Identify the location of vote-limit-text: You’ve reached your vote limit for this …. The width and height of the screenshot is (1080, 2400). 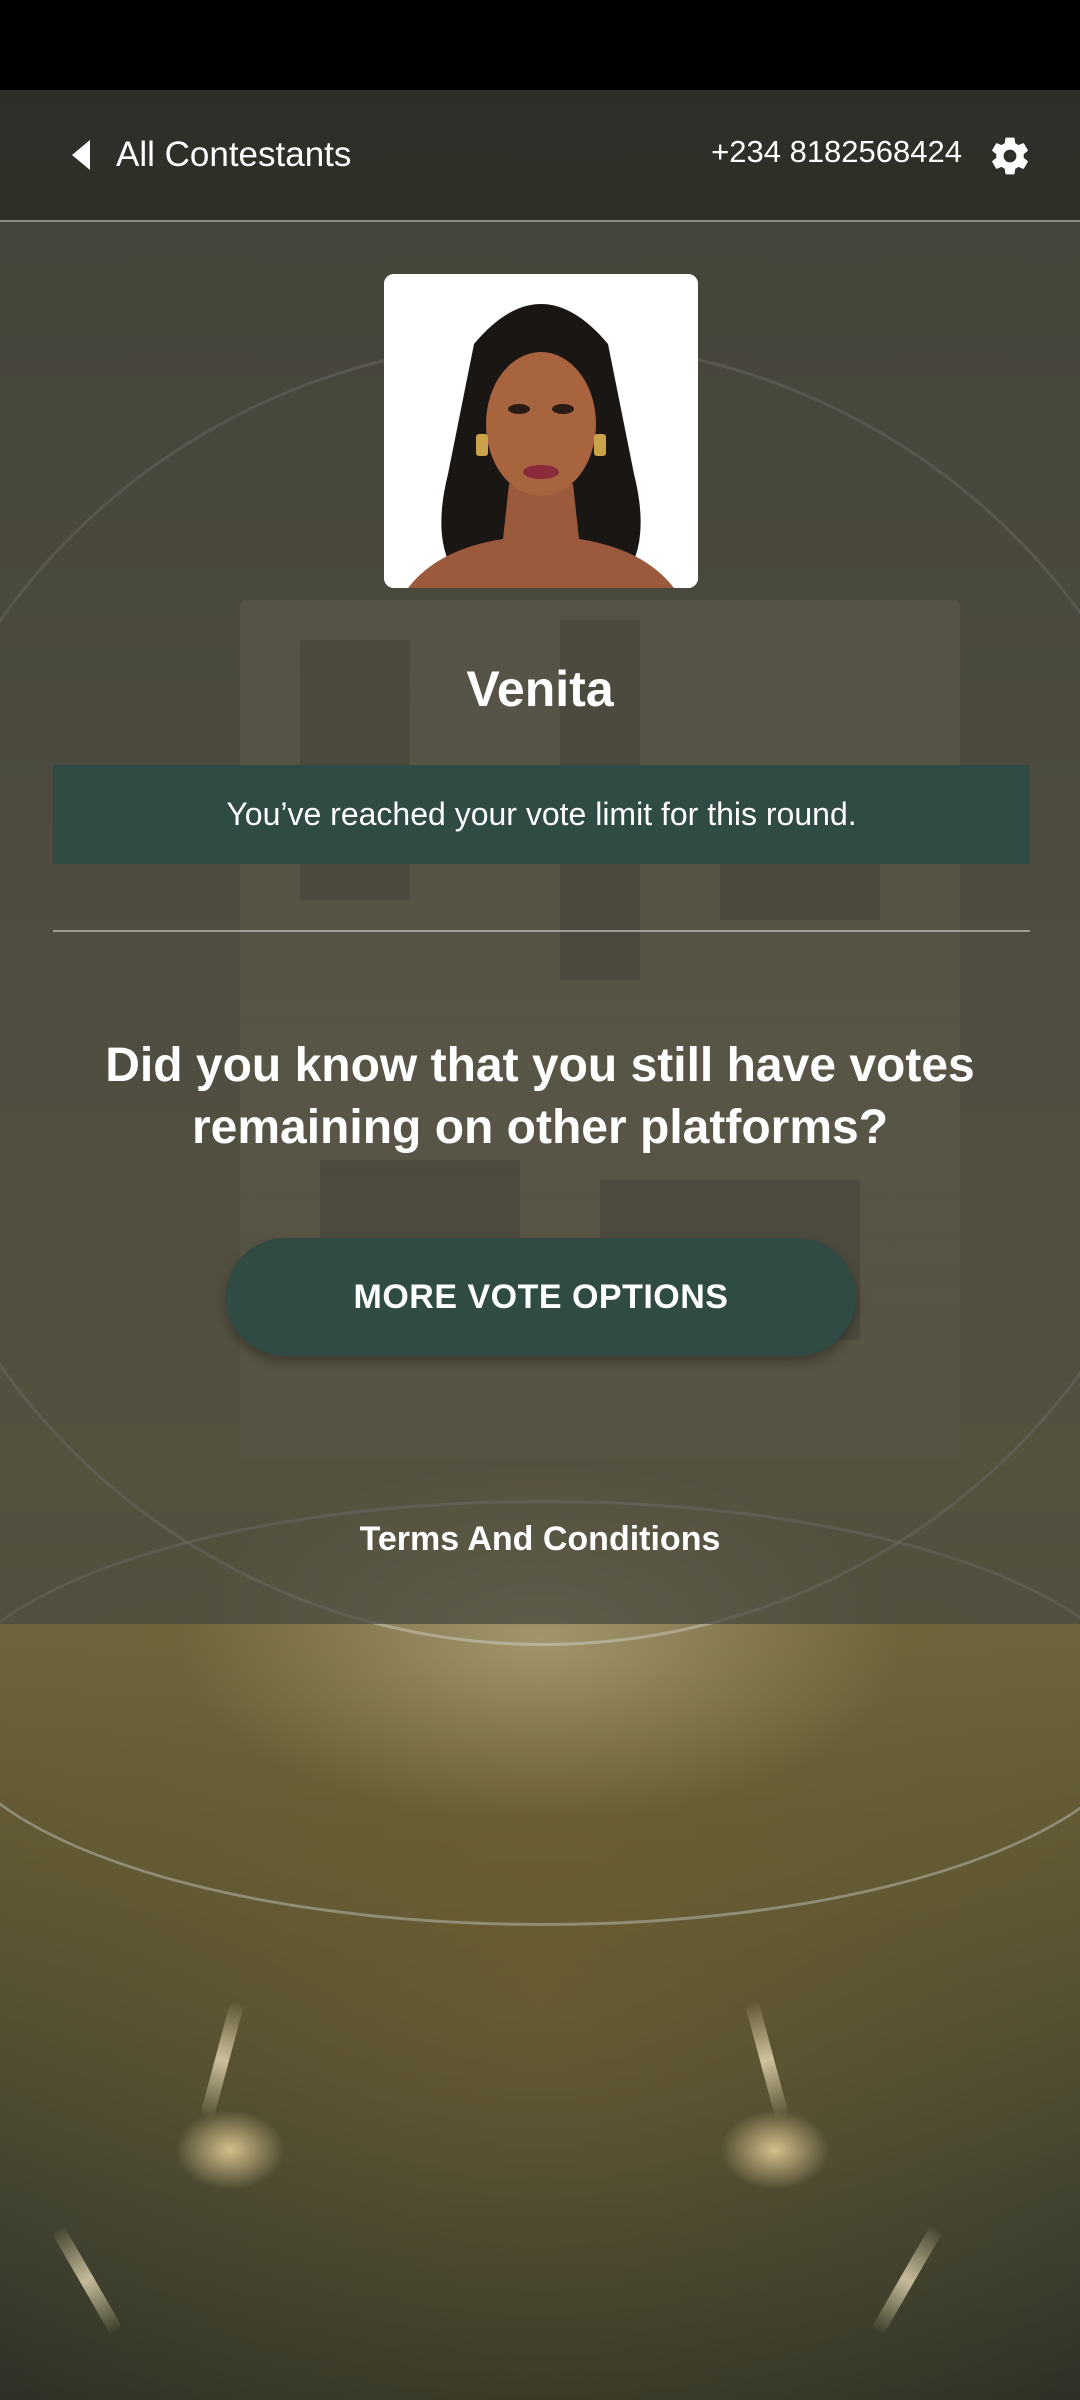
(541, 814).